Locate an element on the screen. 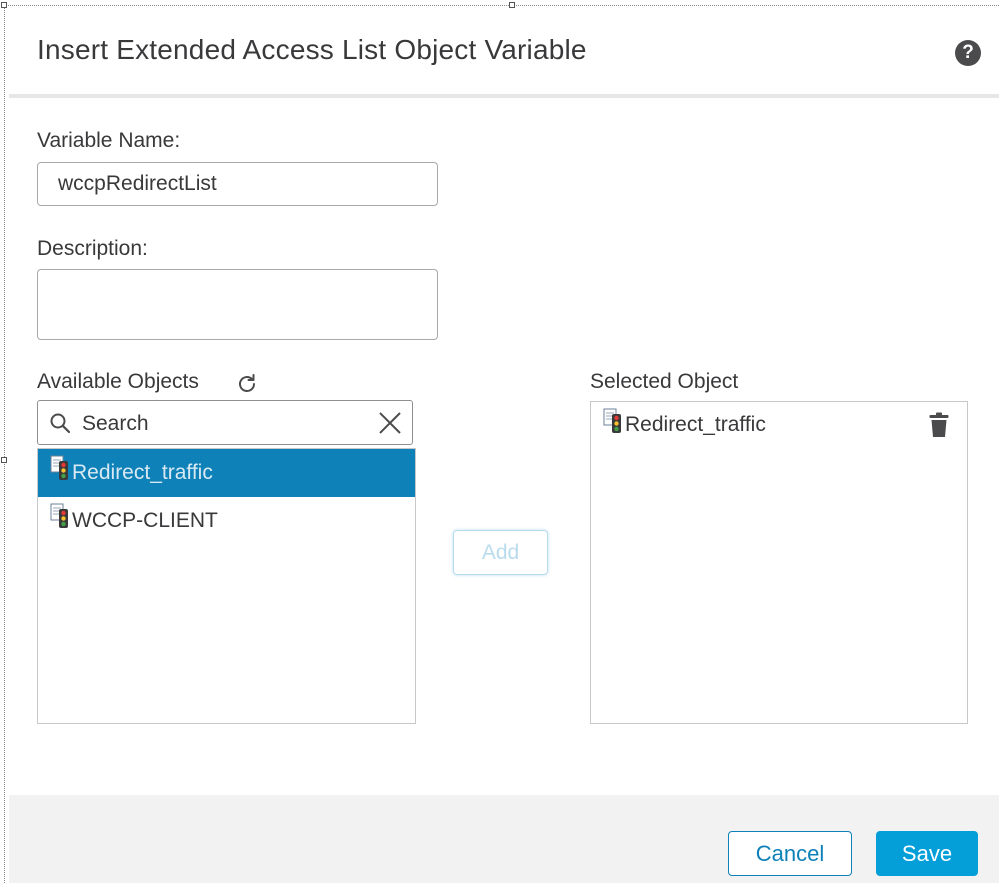 This screenshot has width=999, height=883. search-input is located at coordinates (222, 423).